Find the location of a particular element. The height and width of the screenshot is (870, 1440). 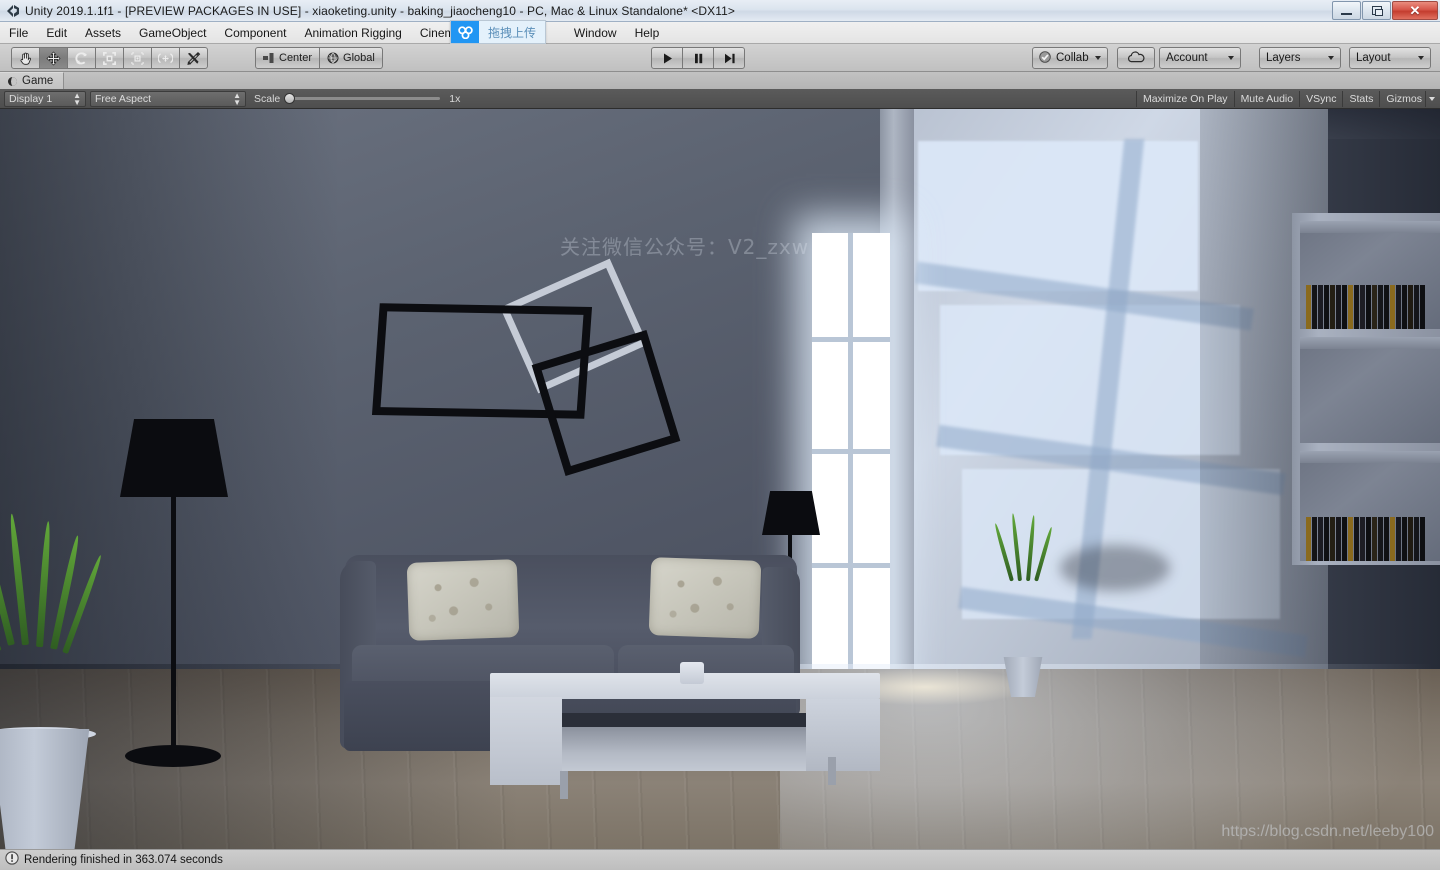

menu-item-assets: Assets is located at coordinates (103, 33).